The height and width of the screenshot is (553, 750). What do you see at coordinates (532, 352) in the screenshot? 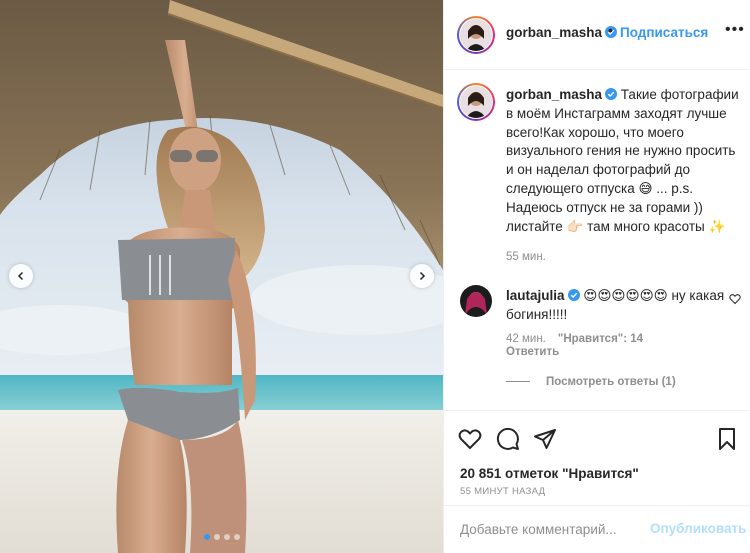
I see `reply-button: Ответить` at bounding box center [532, 352].